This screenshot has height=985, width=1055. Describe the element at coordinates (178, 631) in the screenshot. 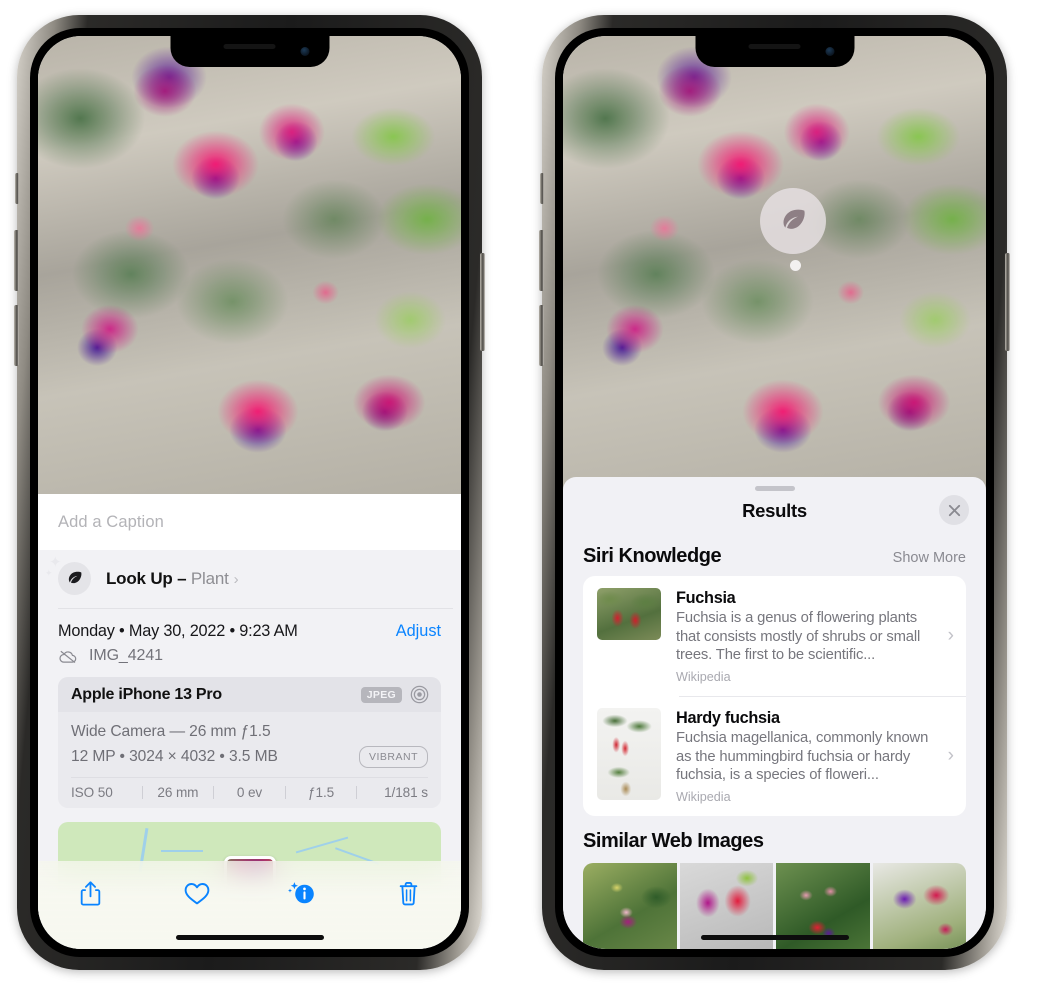

I see `photo-date: Monday • May 30, 2022 • 9:23 AM` at that location.